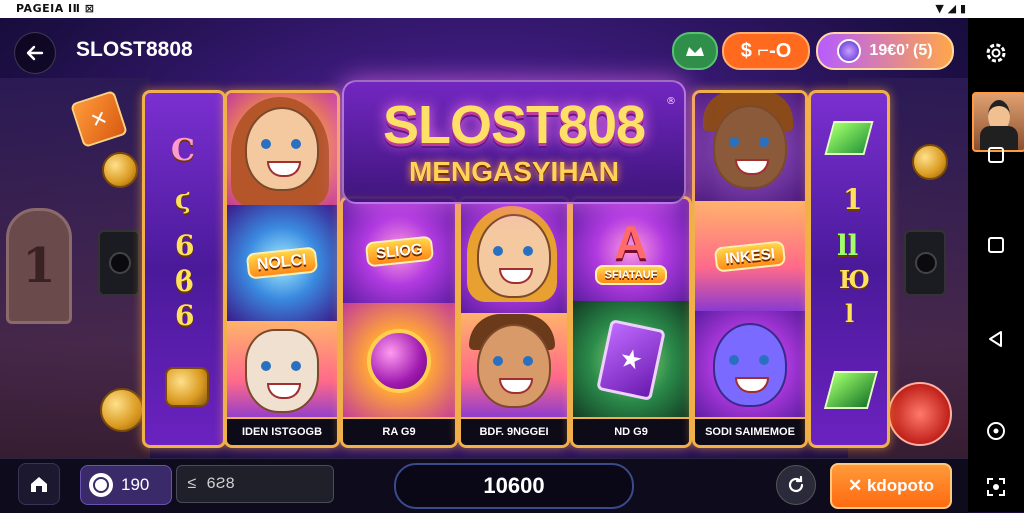 The width and height of the screenshot is (1024, 513). I want to click on warrior-face, so click(750, 147).